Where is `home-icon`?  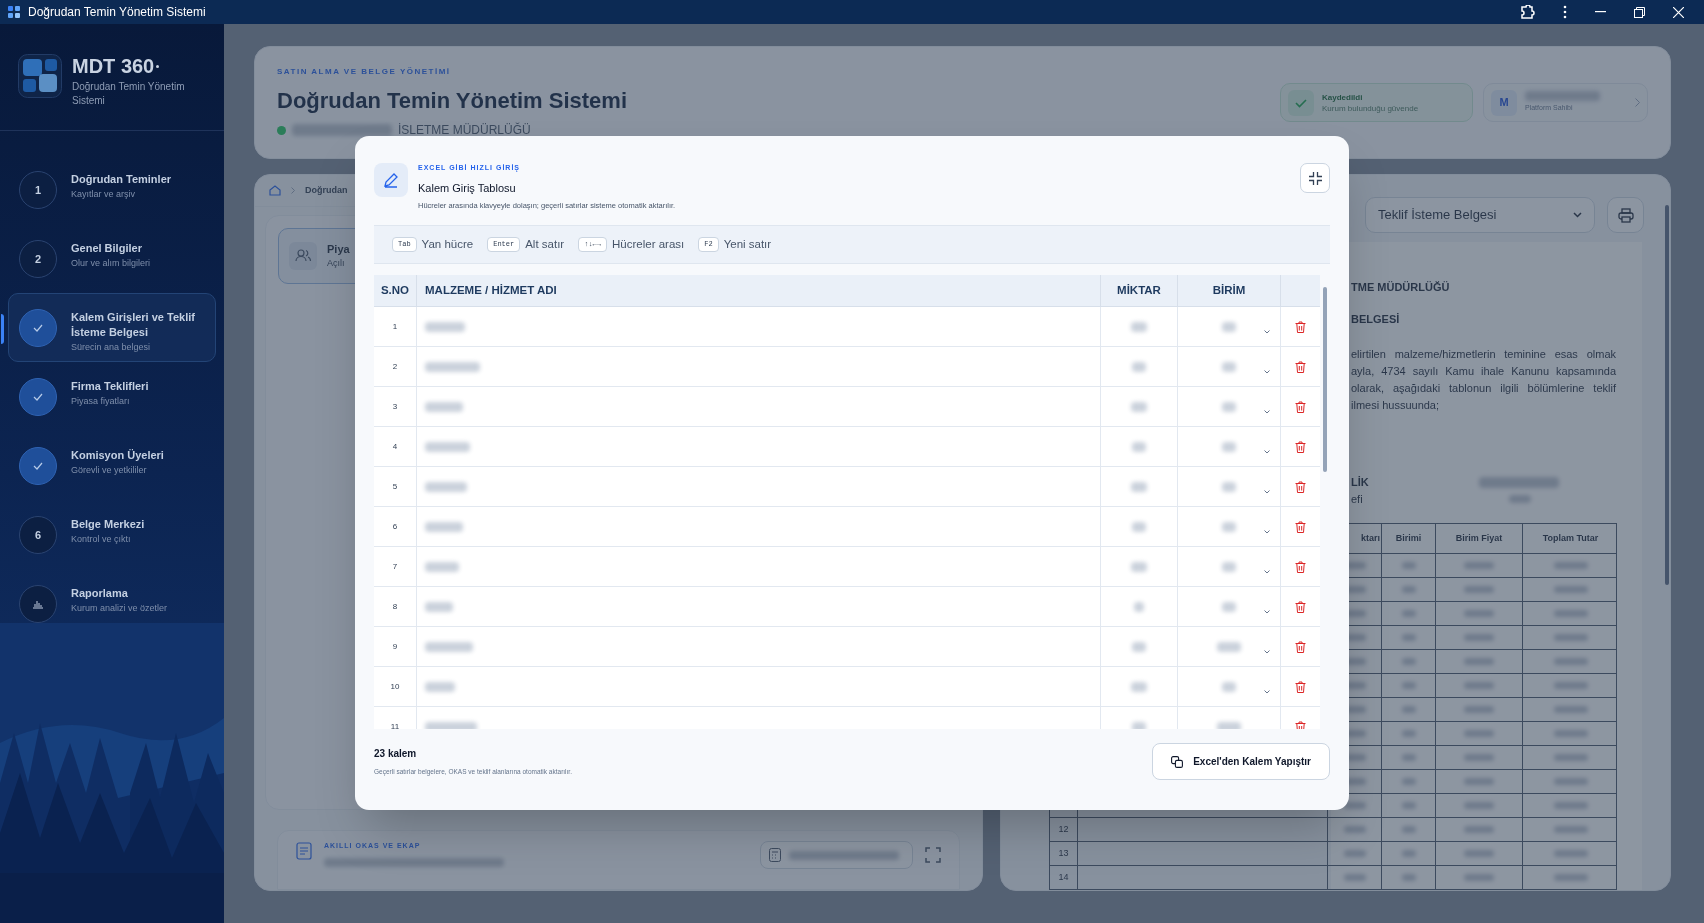 home-icon is located at coordinates (275, 190).